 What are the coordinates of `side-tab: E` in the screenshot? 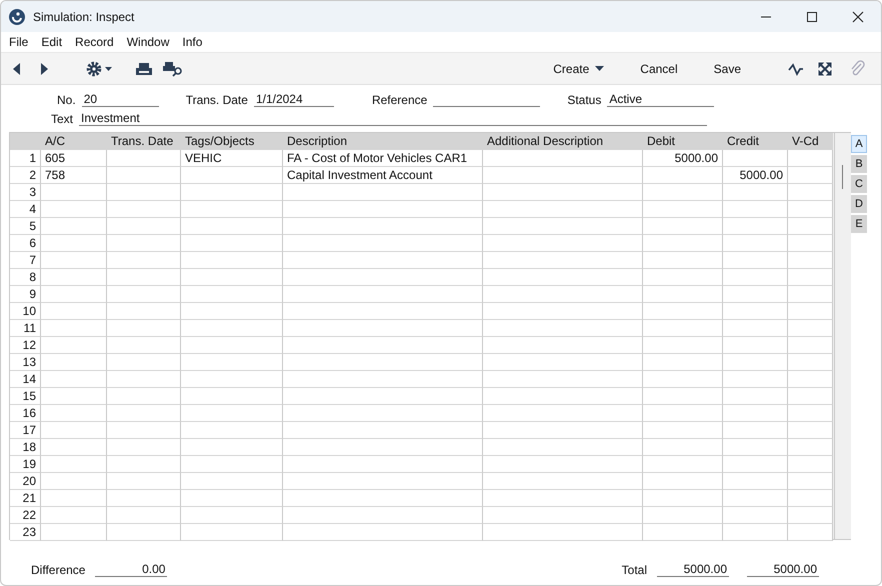 It's located at (859, 224).